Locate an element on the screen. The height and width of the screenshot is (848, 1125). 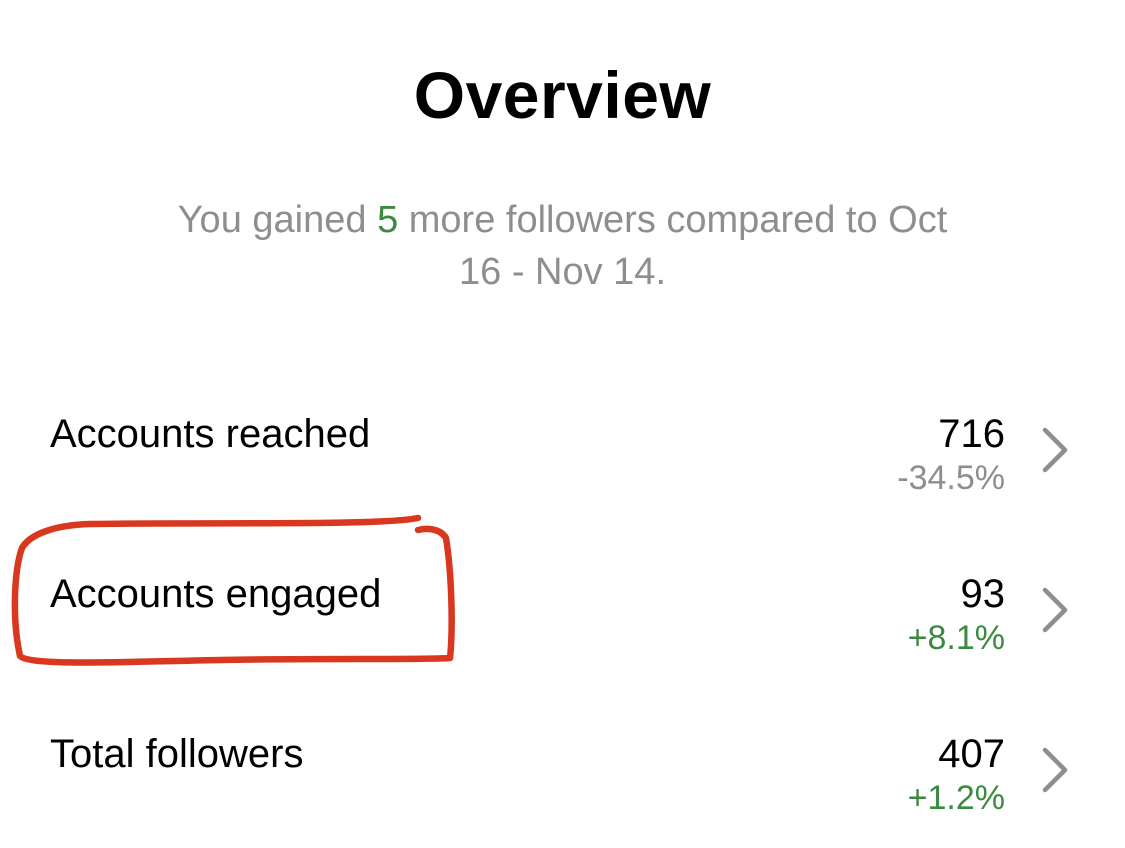
metric-value: 407 is located at coordinates (971, 754).